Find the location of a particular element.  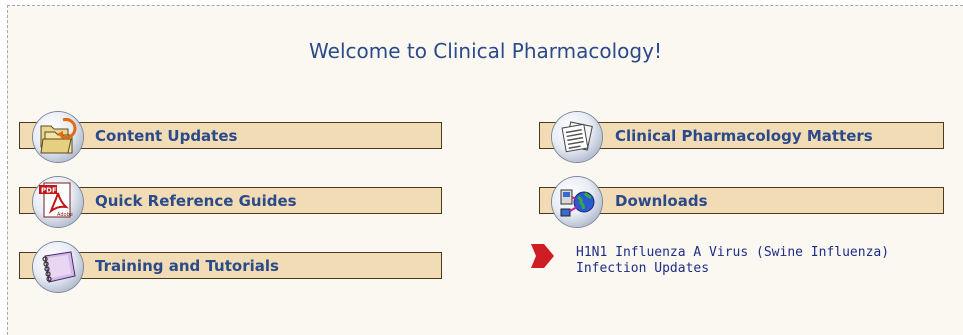

downloads-label: Downloads is located at coordinates (661, 201).